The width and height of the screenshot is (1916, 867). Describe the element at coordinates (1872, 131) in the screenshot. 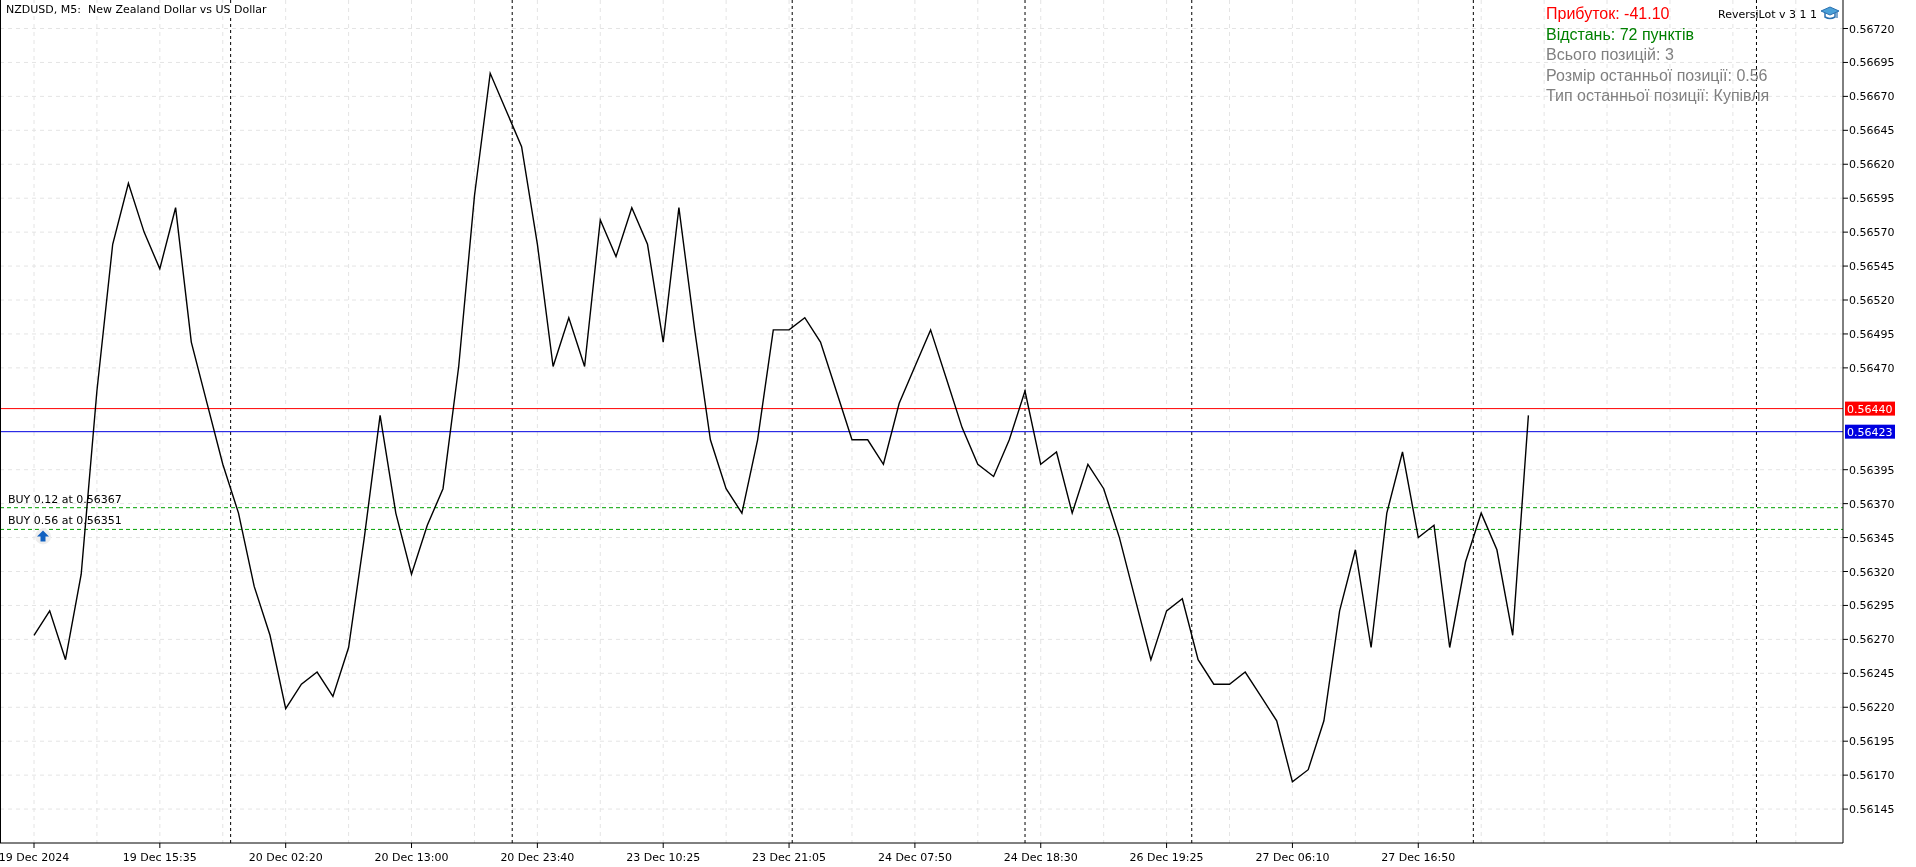

I see `price-axis-label: 0.56645` at that location.